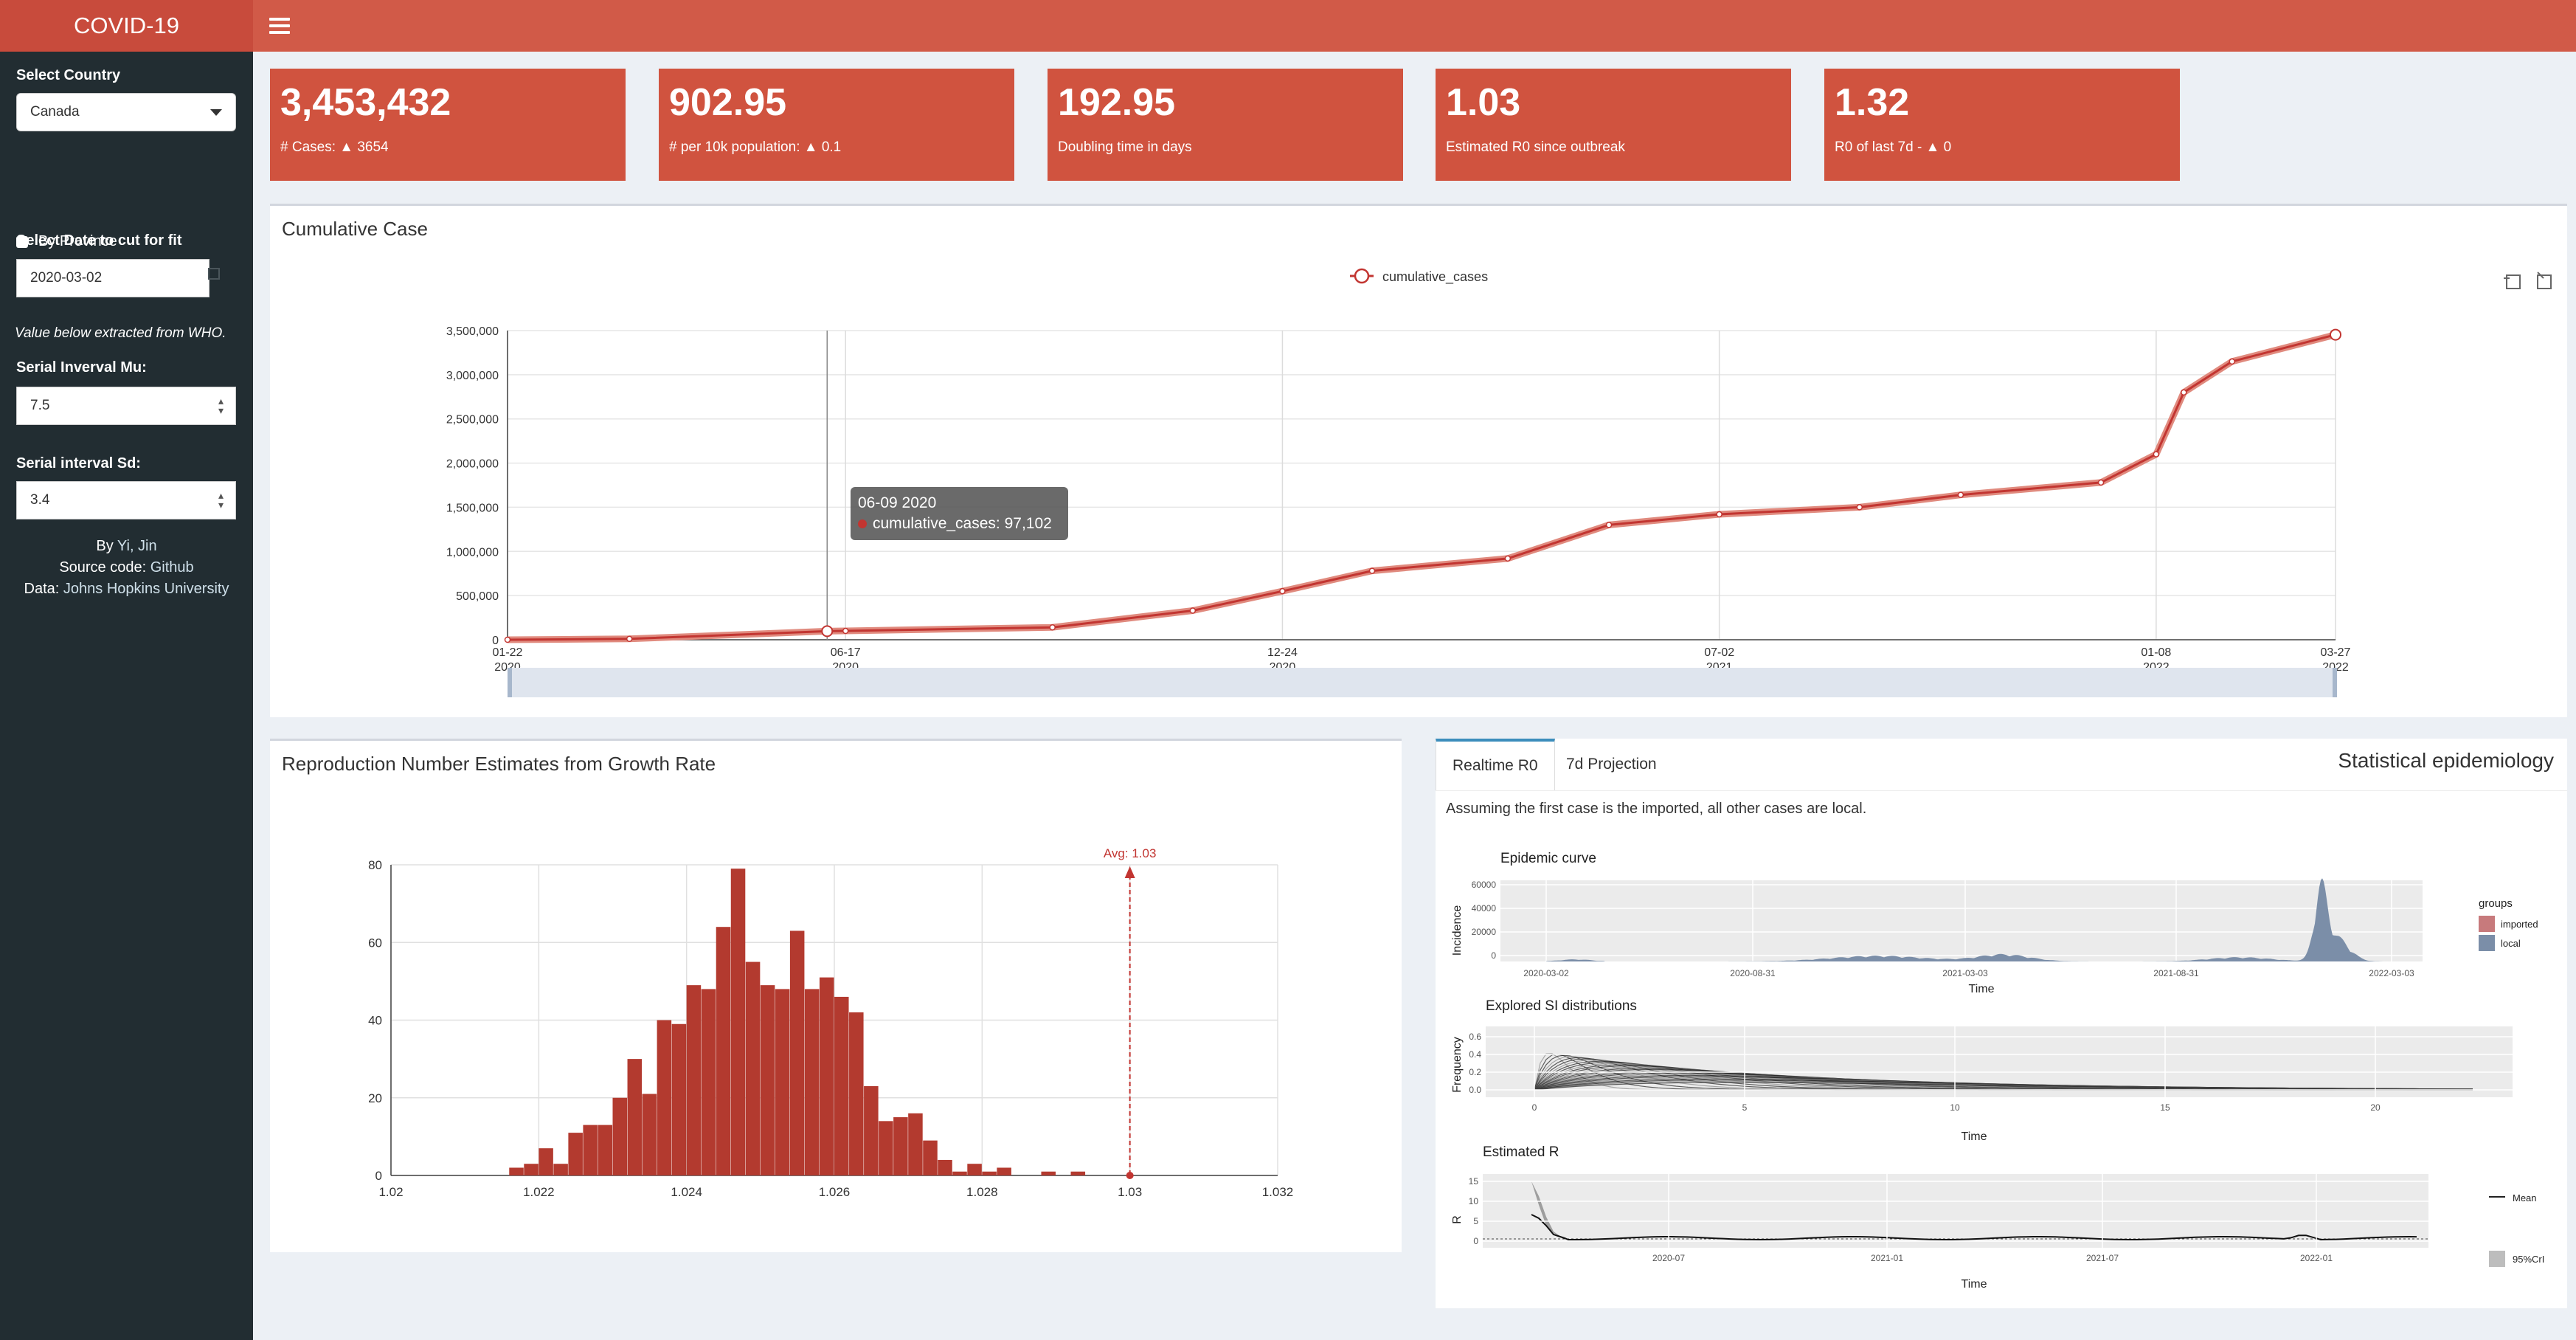  What do you see at coordinates (126, 406) in the screenshot?
I see `mu-input: 7.5 ▴ ▾` at bounding box center [126, 406].